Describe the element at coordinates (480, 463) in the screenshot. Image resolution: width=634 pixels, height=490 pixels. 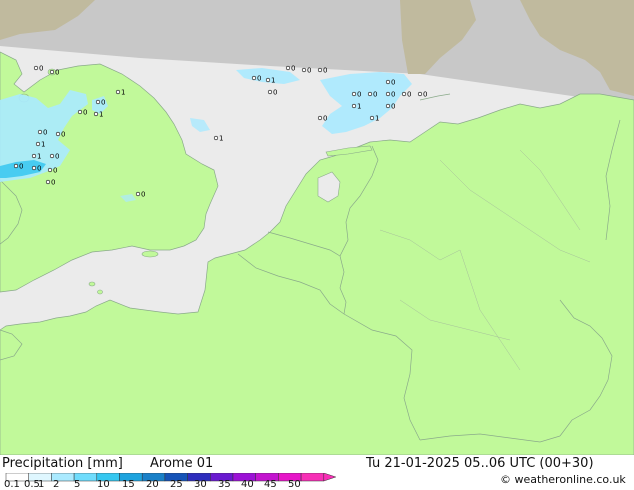
I see `forecast-datetime: Tu 21-01-2025 05..06 UTC (00+30)` at that location.